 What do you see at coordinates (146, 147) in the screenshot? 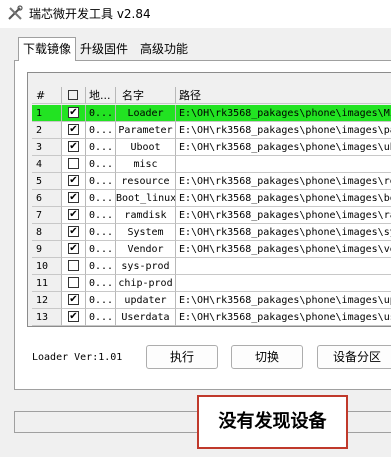
I see `row-name: Uboot` at bounding box center [146, 147].